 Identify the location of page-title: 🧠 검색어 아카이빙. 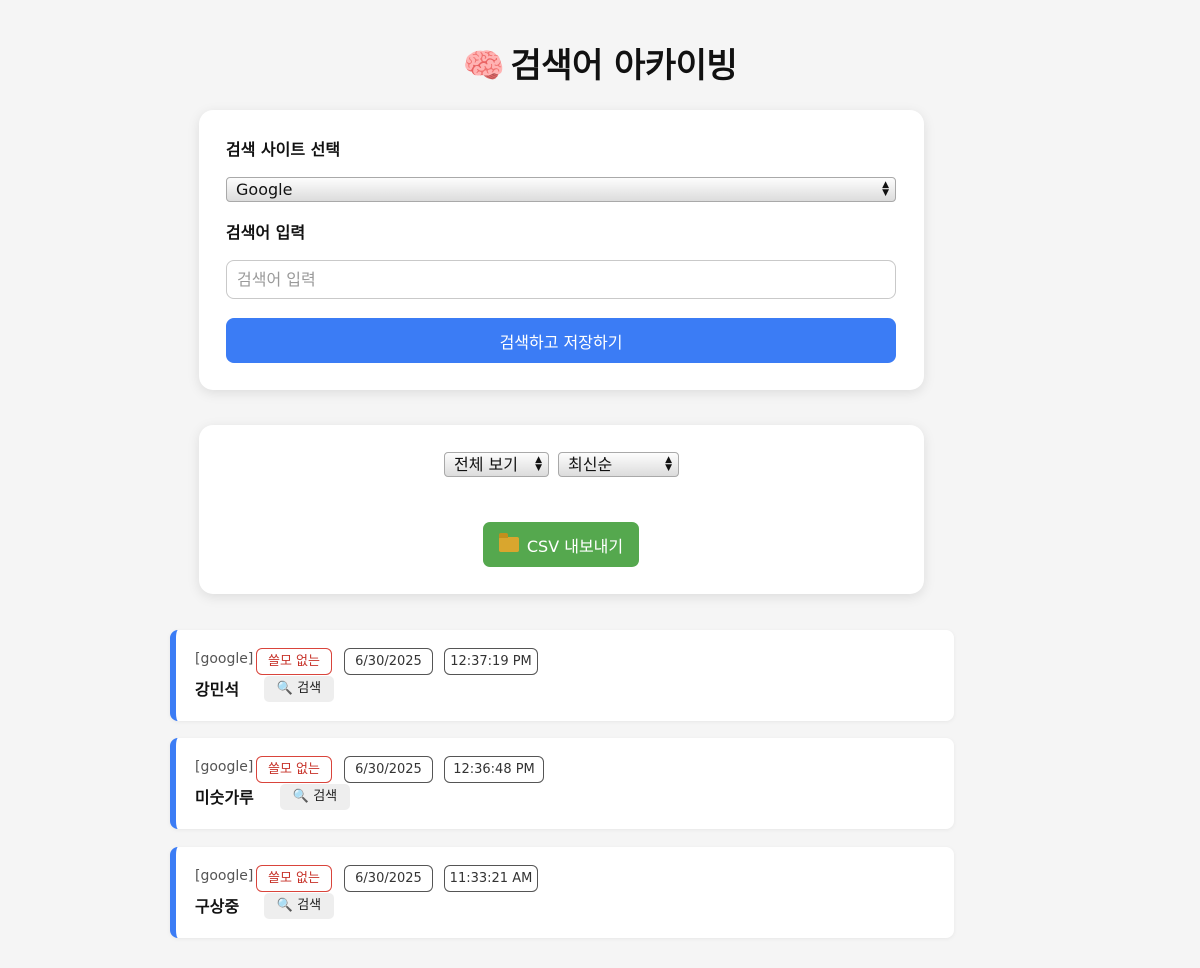
(600, 62).